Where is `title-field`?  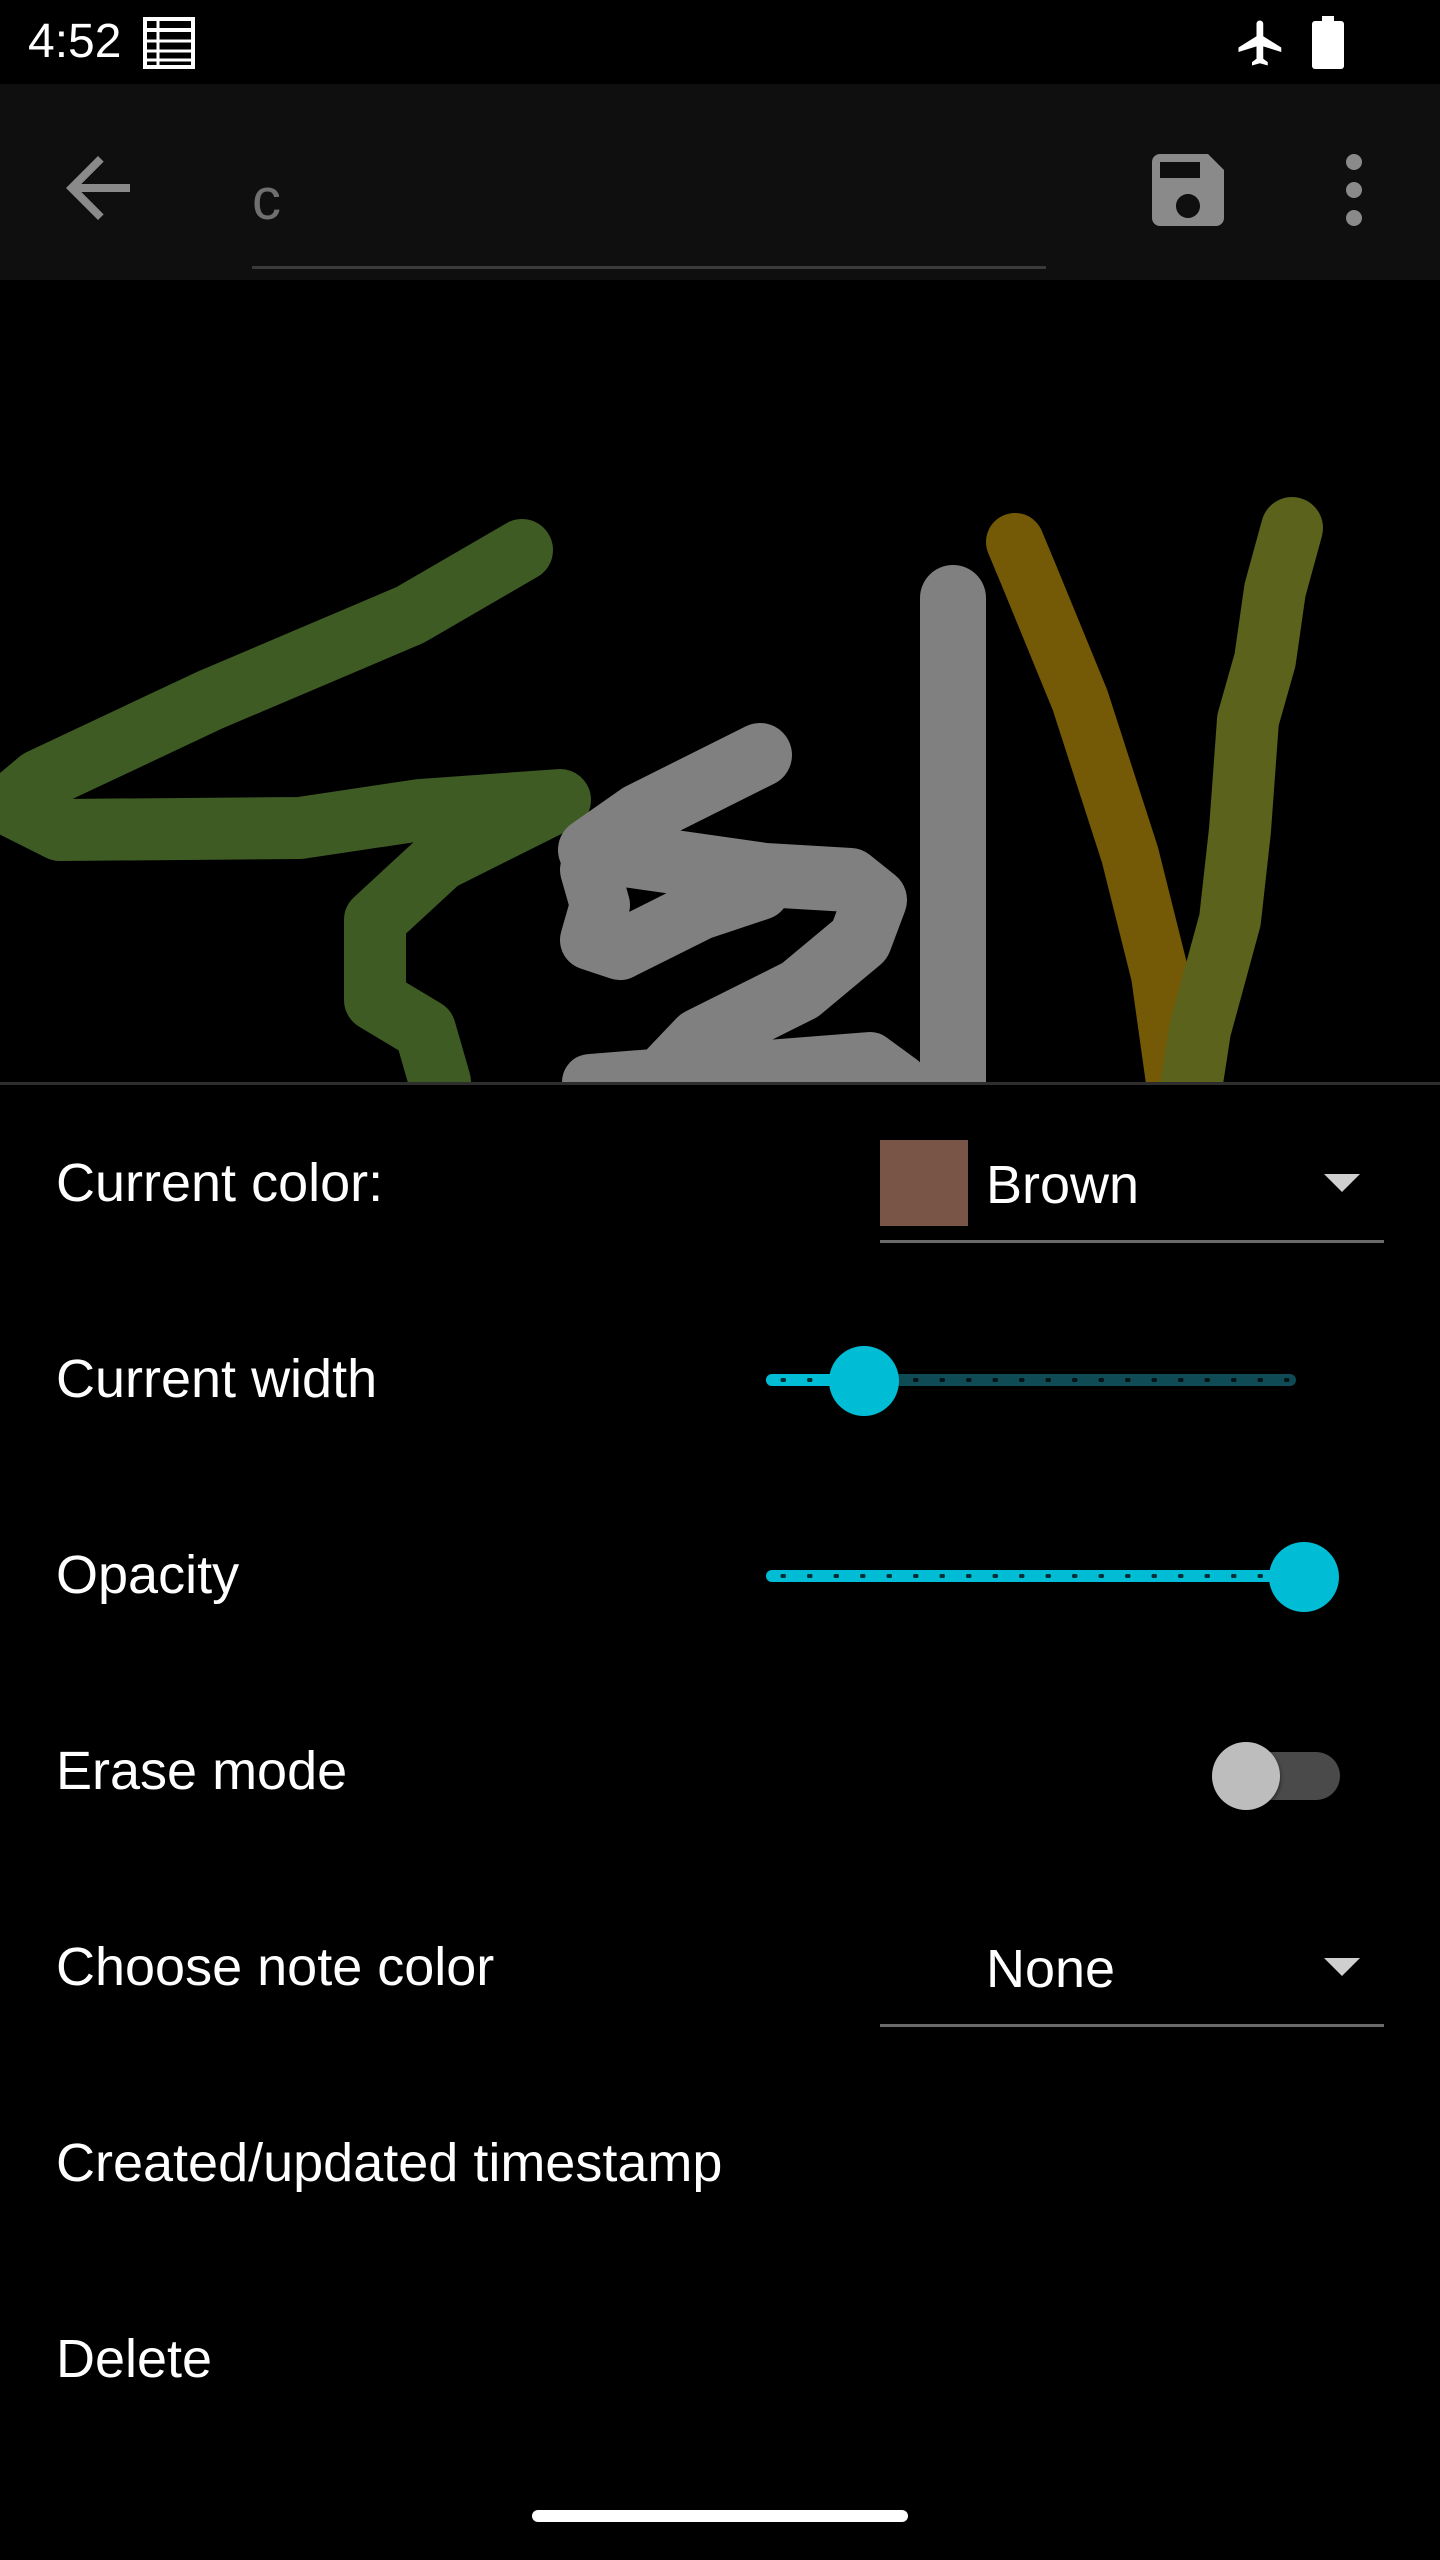
title-field is located at coordinates (649, 206).